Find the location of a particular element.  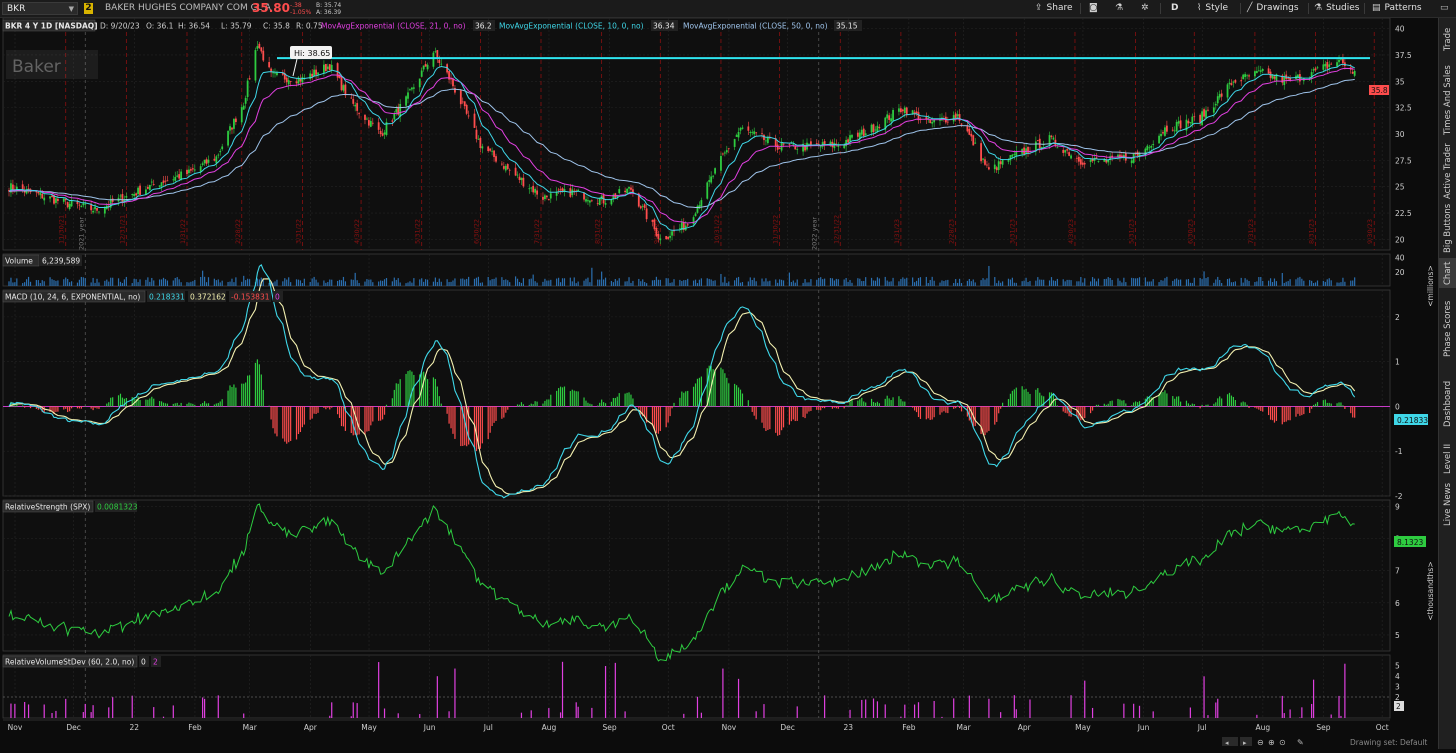

side-tab-big-buttons: Big Buttons is located at coordinates (1447, 228).